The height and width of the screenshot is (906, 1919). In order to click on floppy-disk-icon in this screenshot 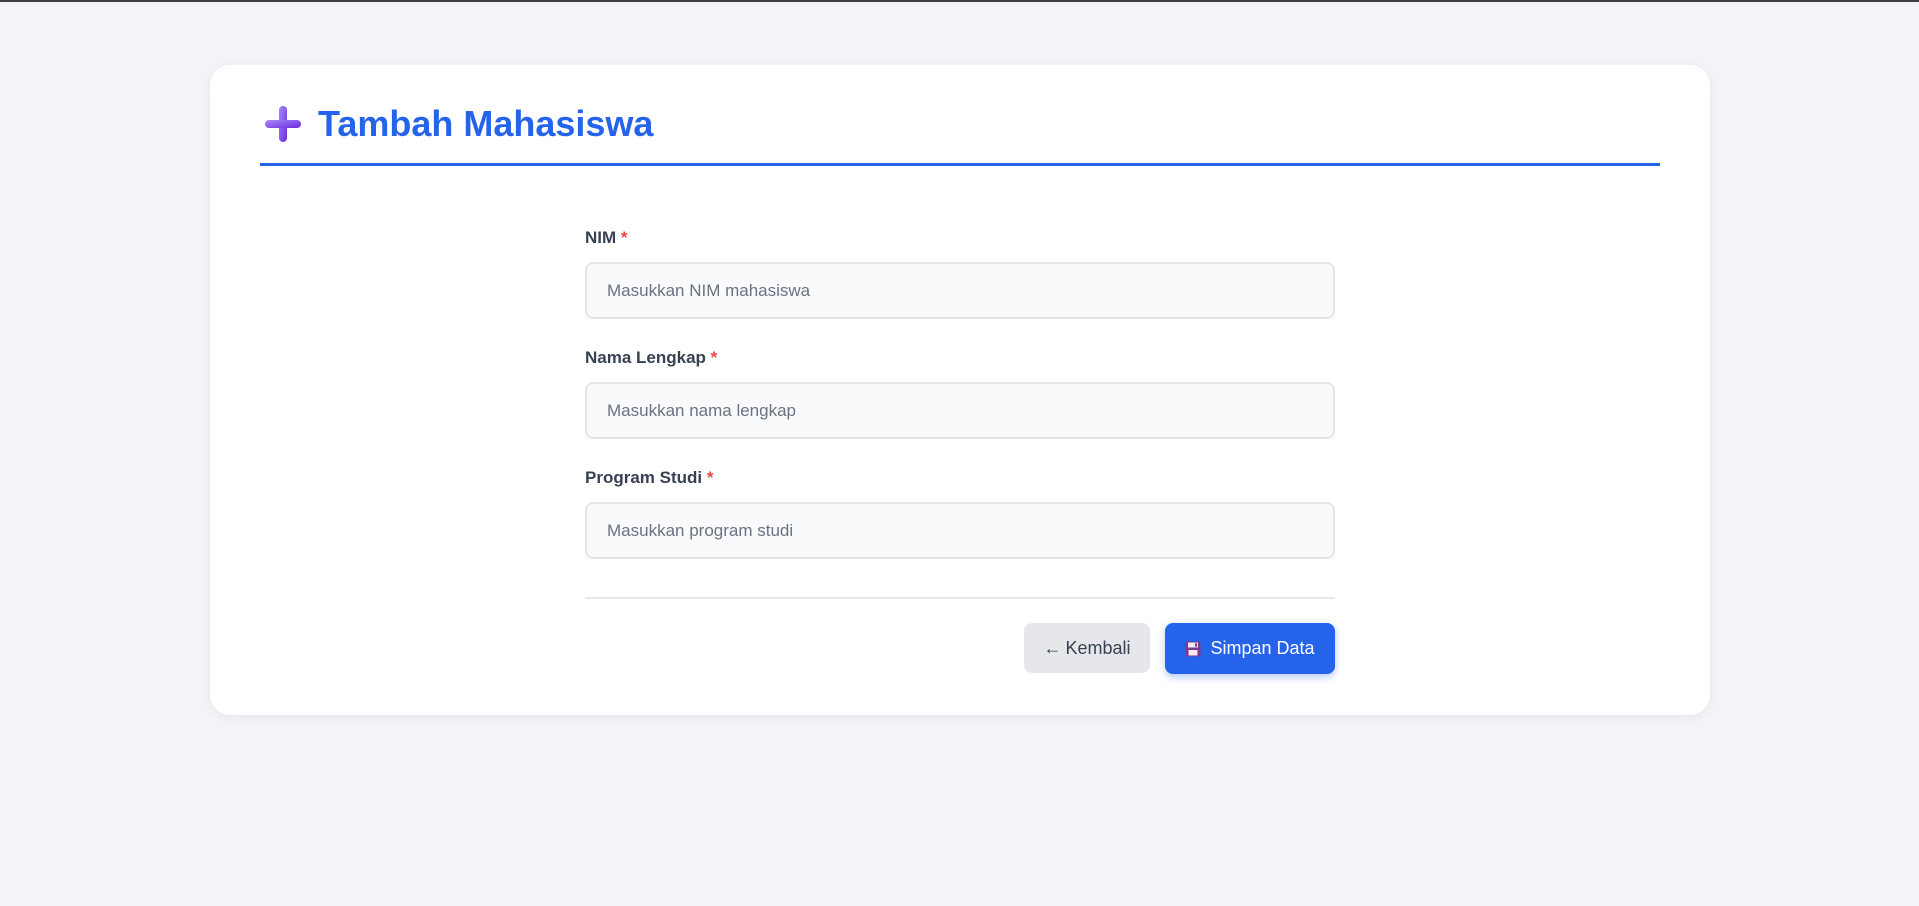, I will do `click(1193, 648)`.